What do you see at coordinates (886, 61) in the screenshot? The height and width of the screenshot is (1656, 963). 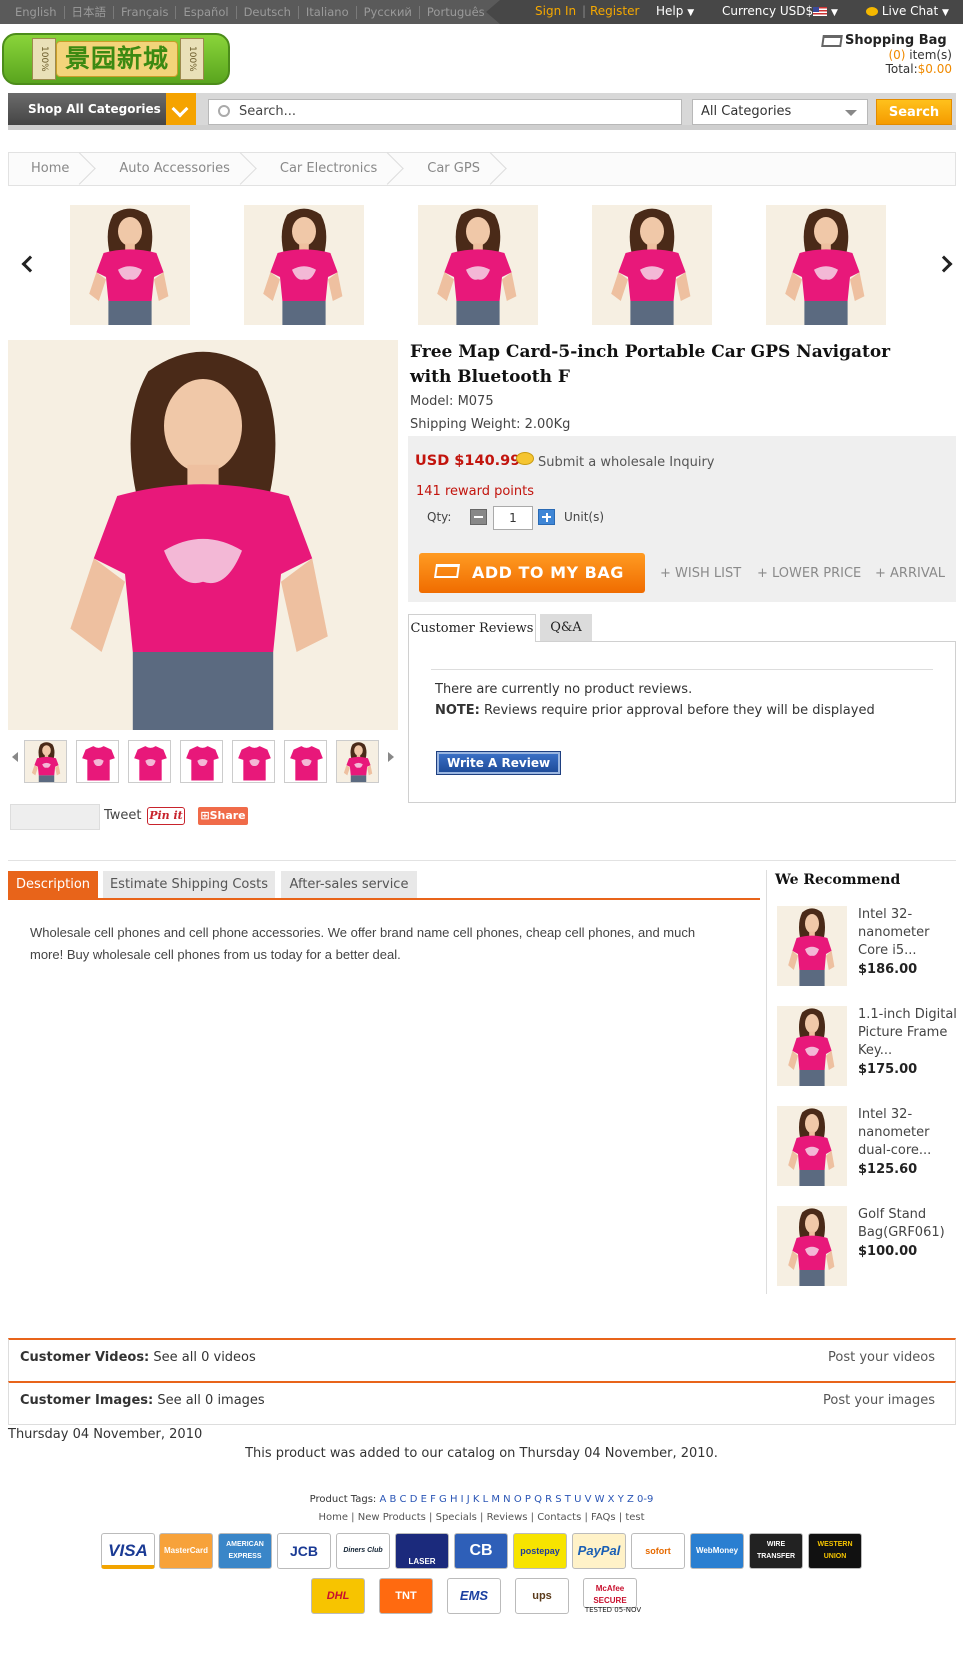 I see `shopping-bag: Shopping Bag (0) item(s) Total:$0.00` at bounding box center [886, 61].